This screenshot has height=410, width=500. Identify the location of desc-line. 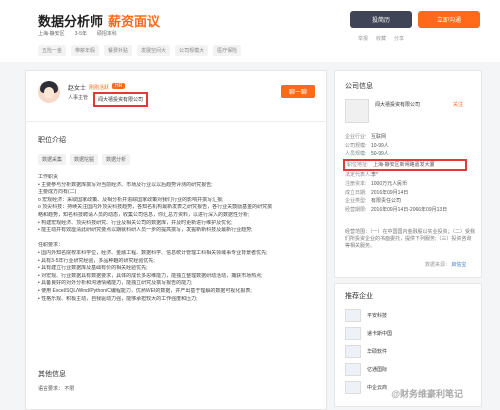
(179, 239).